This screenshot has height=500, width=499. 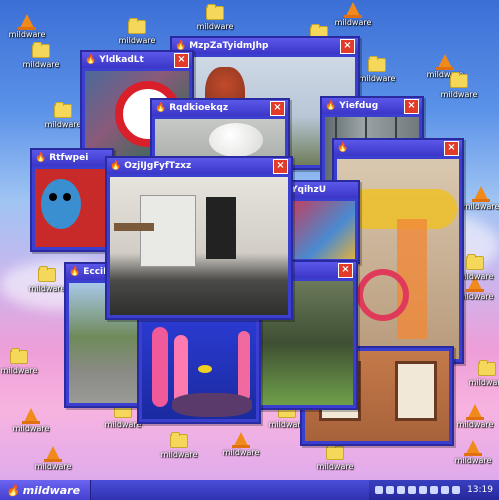 I want to click on window-coral, so click(x=199, y=370).